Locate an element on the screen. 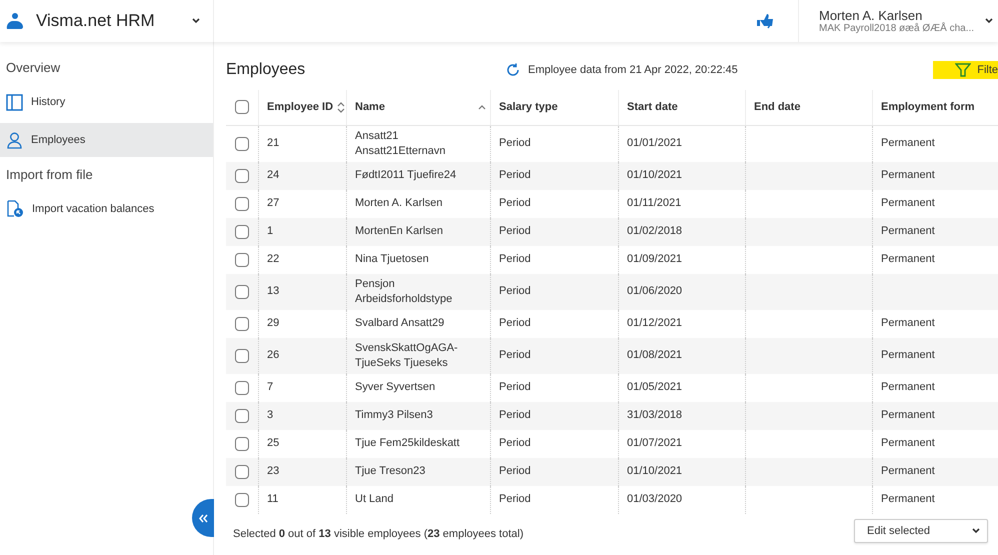 This screenshot has width=998, height=555. table-cell: 25 is located at coordinates (273, 444).